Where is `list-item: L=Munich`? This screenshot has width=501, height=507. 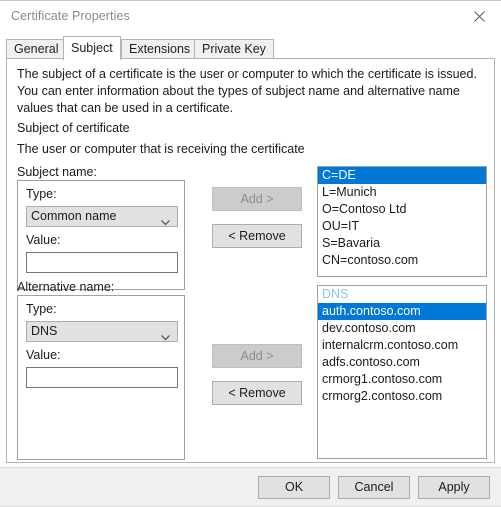 list-item: L=Munich is located at coordinates (402, 192).